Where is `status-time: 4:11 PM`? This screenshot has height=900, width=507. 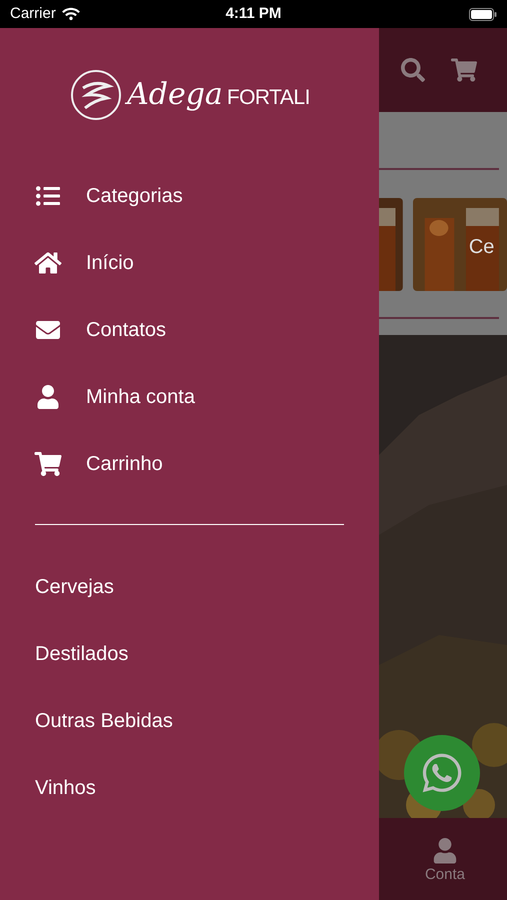 status-time: 4:11 PM is located at coordinates (254, 14).